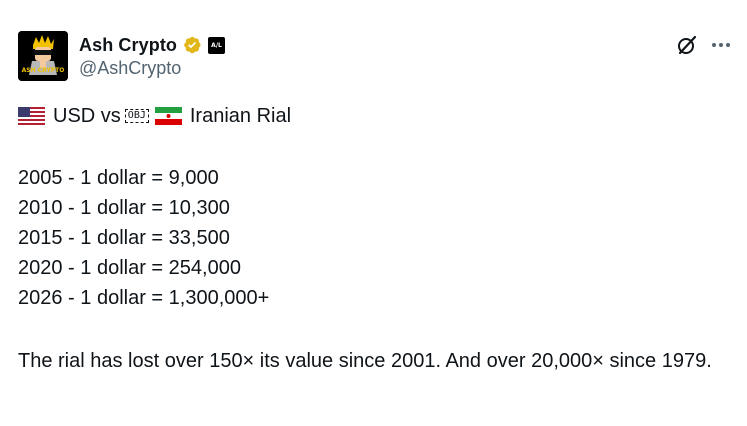  I want to click on headline-right: Iranian Rial, so click(240, 116).